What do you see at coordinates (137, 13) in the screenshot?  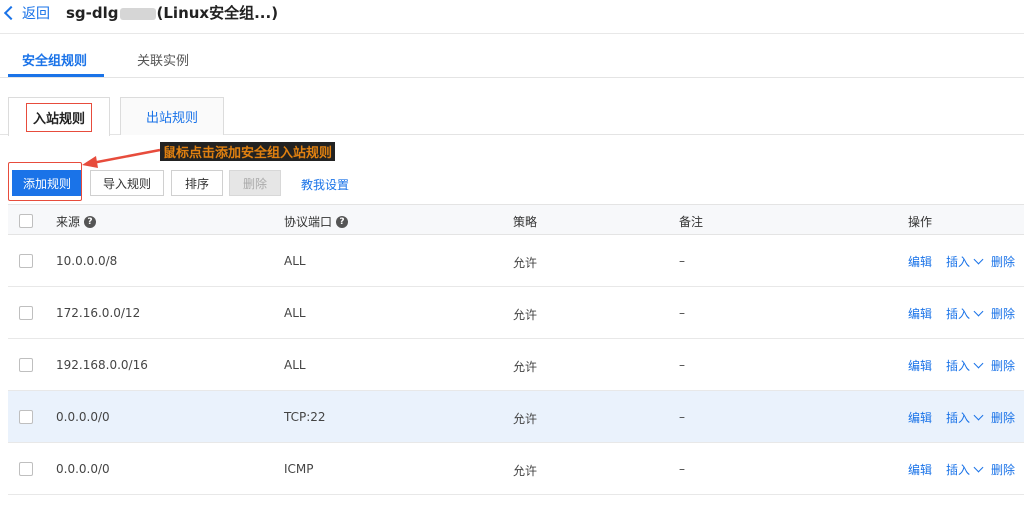 I see `redacted-text` at bounding box center [137, 13].